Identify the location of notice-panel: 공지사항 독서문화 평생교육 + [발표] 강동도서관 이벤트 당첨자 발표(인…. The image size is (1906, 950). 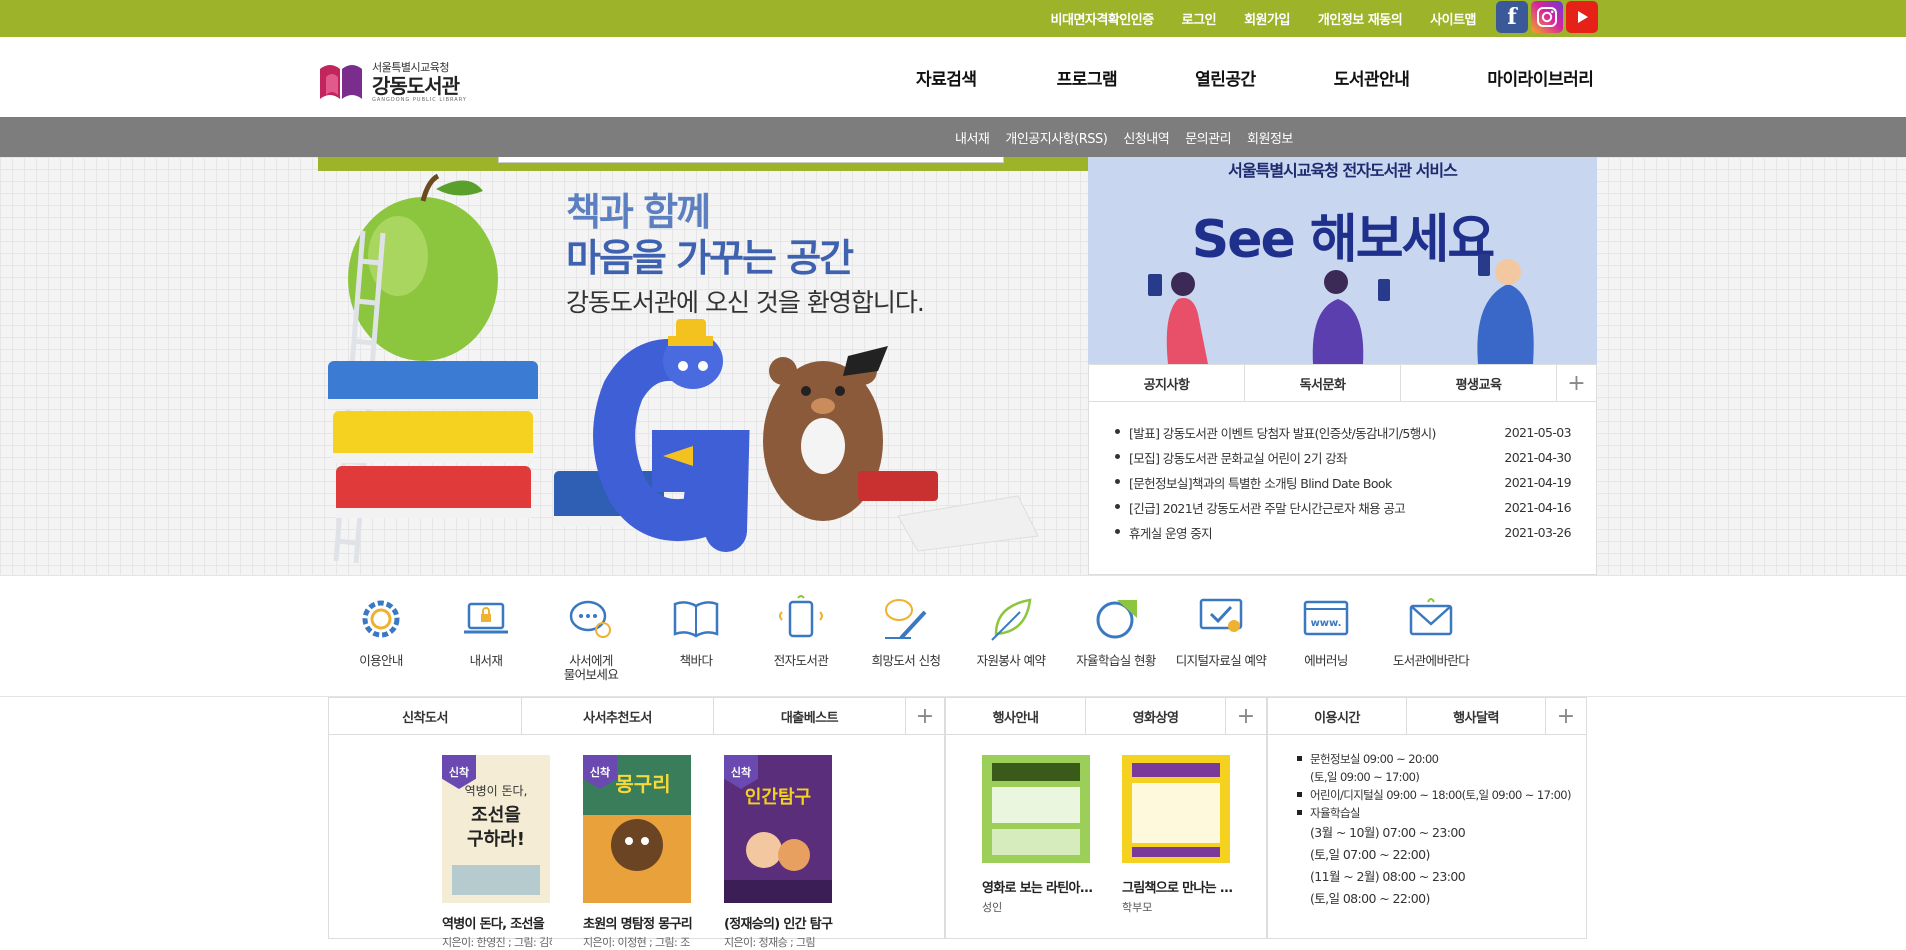
(1342, 469).